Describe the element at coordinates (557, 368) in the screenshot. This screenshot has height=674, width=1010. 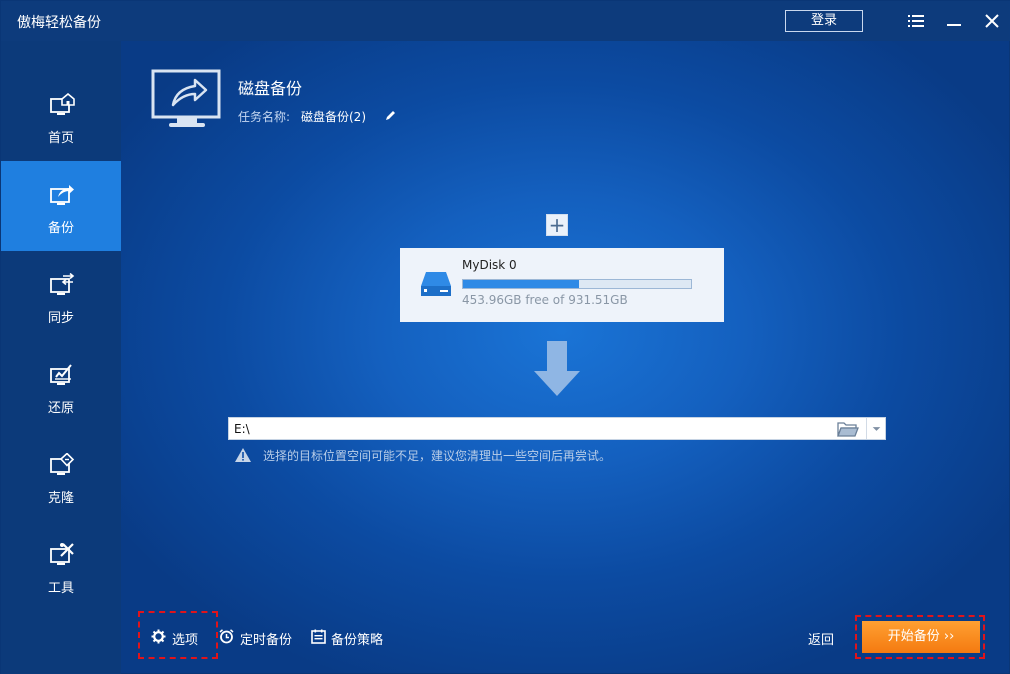
I see `down-arrow-icon` at that location.